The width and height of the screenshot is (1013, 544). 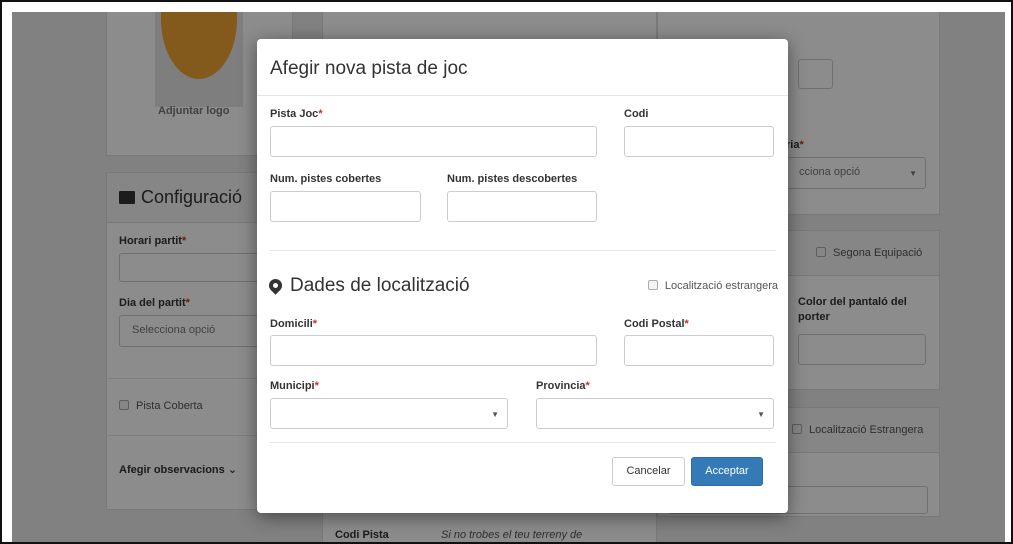 I want to click on codi-postal-label: Codi Postal*, so click(x=656, y=324).